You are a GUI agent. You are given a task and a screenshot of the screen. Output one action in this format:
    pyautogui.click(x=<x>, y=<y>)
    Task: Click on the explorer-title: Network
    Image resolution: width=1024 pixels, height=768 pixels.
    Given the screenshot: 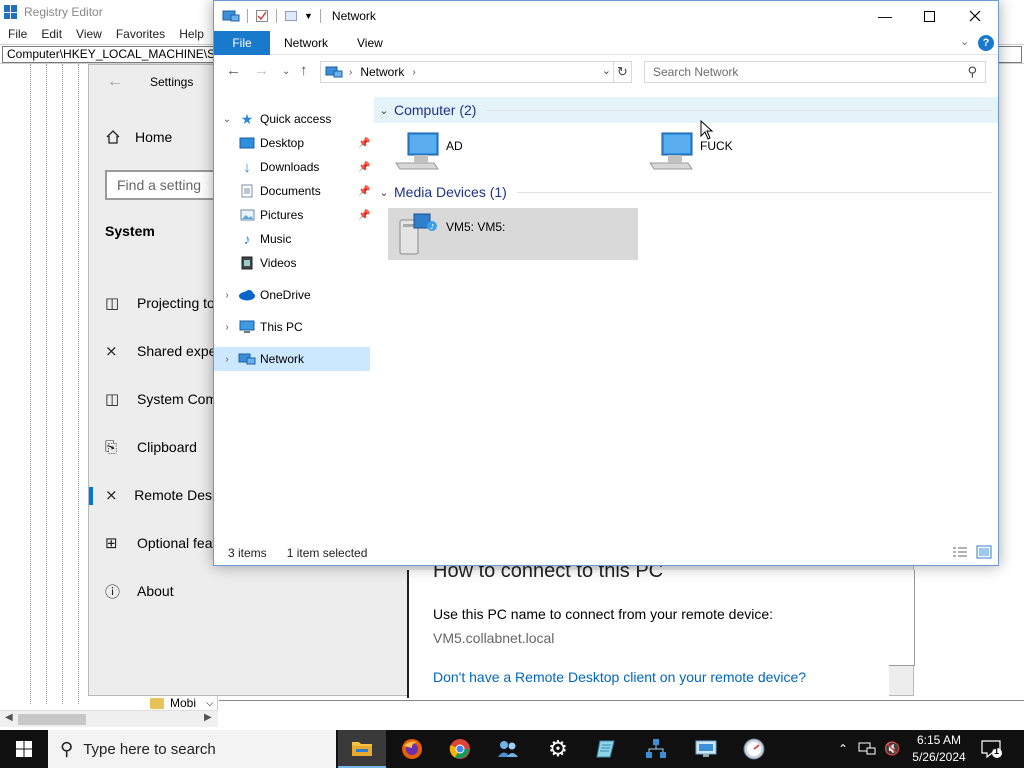 What is the action you would take?
    pyautogui.click(x=353, y=16)
    